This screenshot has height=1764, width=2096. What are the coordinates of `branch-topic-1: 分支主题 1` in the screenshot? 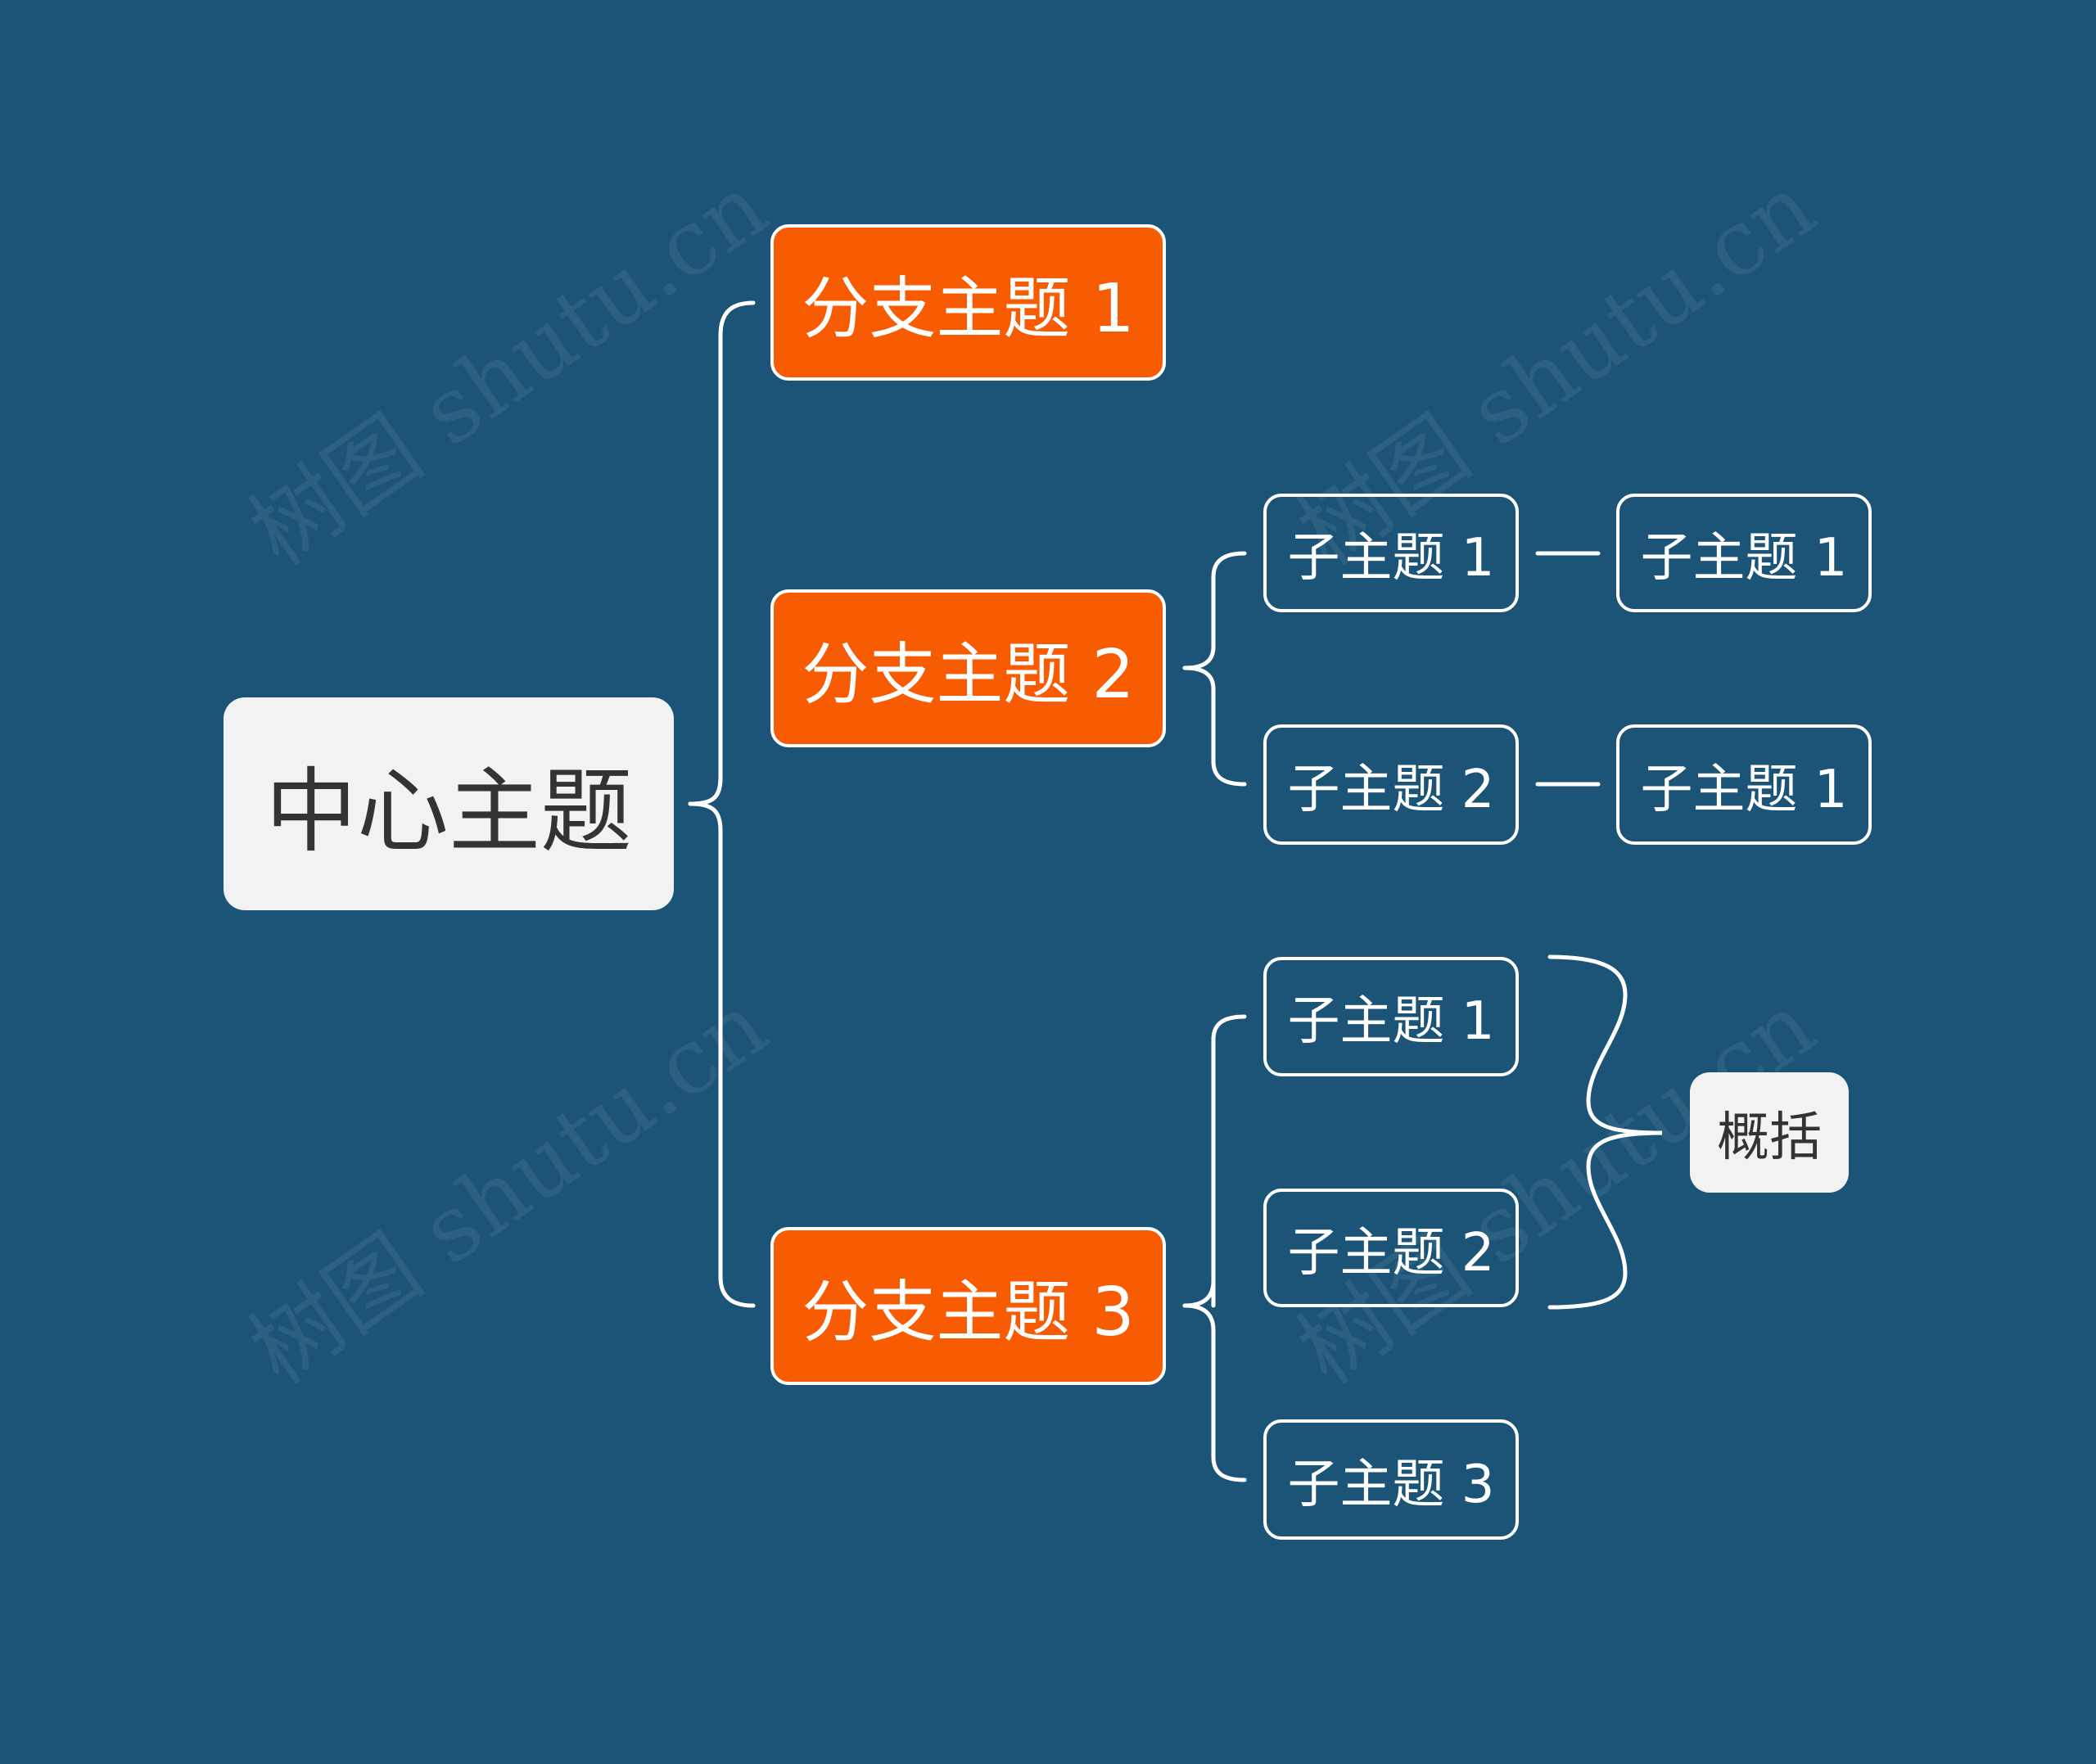 It's located at (968, 303).